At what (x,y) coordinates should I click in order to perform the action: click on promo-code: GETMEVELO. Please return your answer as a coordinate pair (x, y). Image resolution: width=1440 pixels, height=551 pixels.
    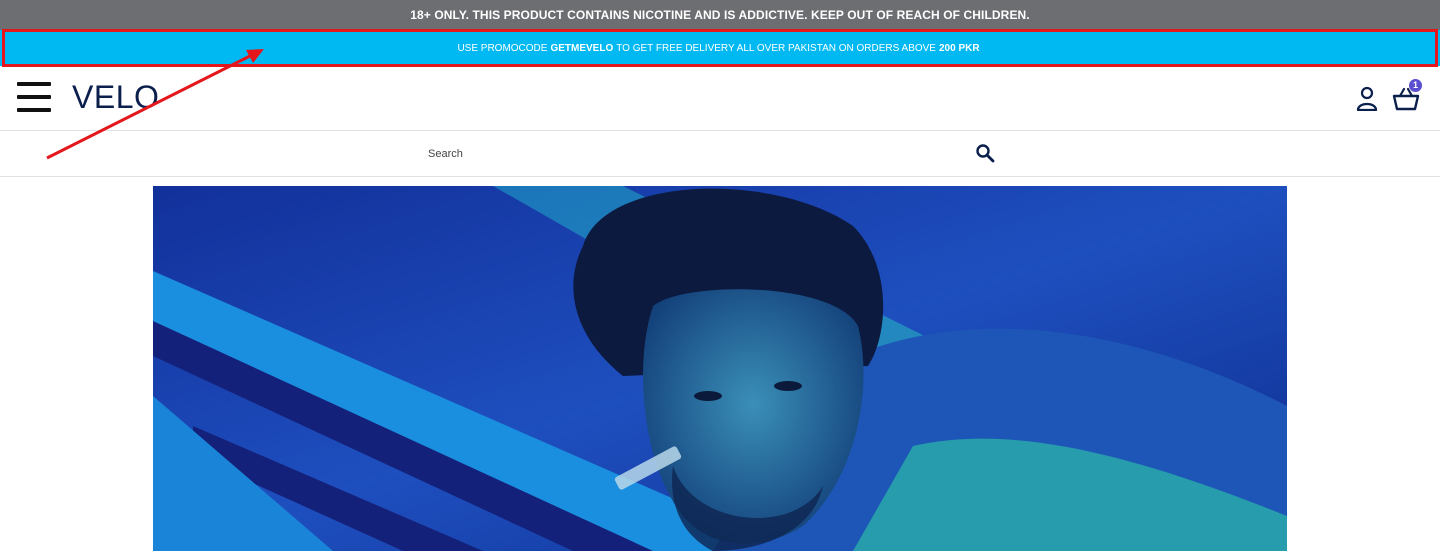
    Looking at the image, I should click on (582, 48).